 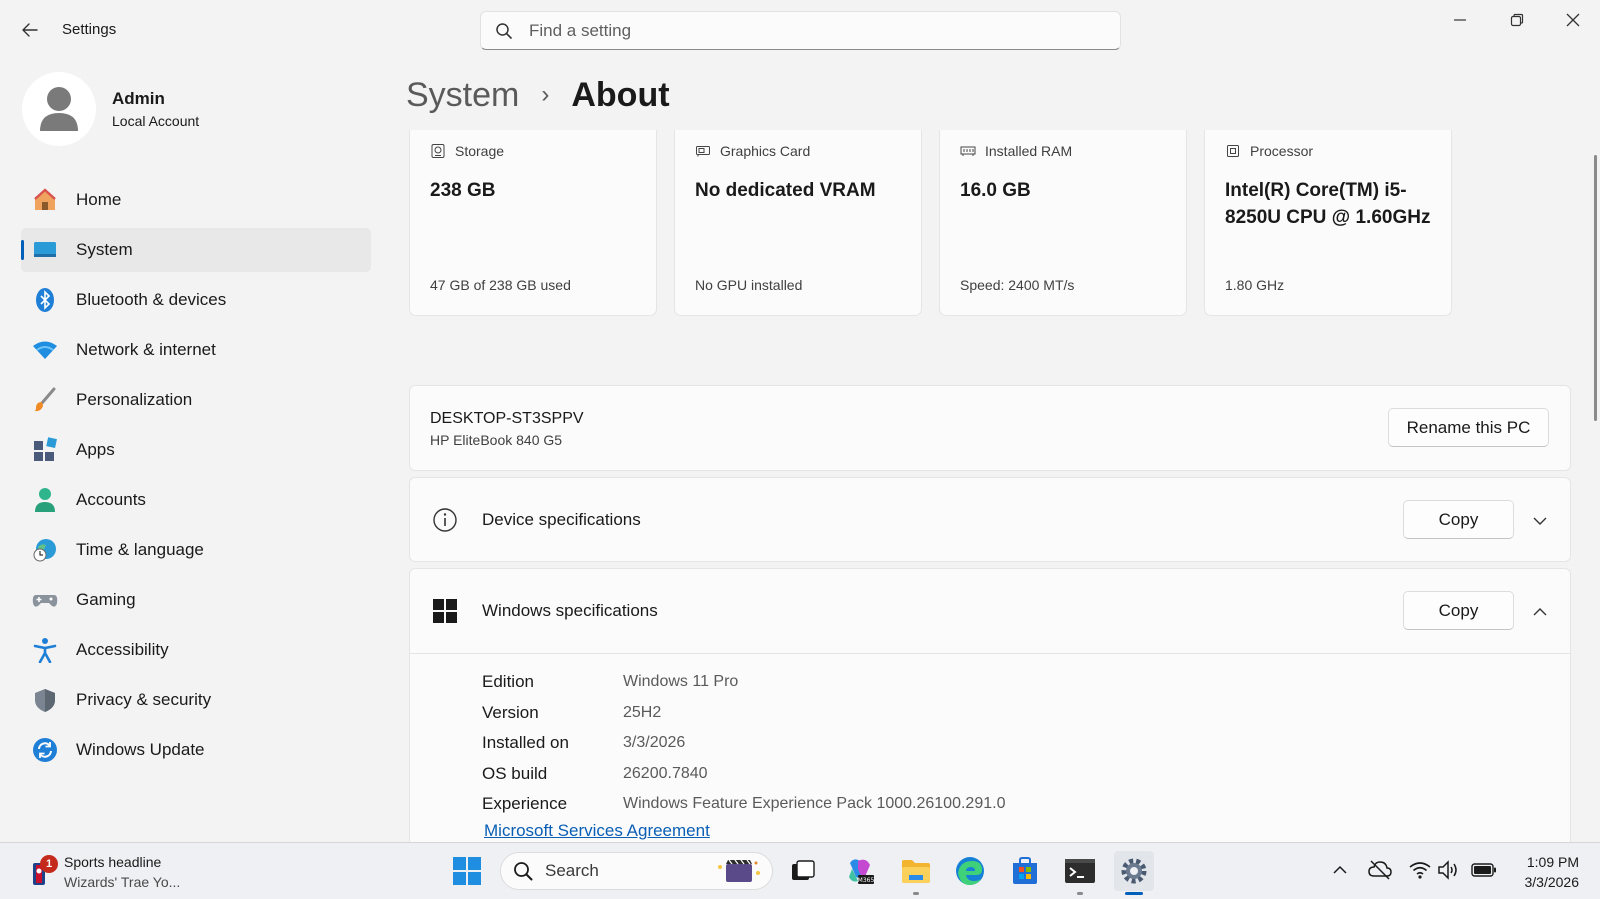 What do you see at coordinates (1458, 519) in the screenshot?
I see `copy-device-specs-button: Copy` at bounding box center [1458, 519].